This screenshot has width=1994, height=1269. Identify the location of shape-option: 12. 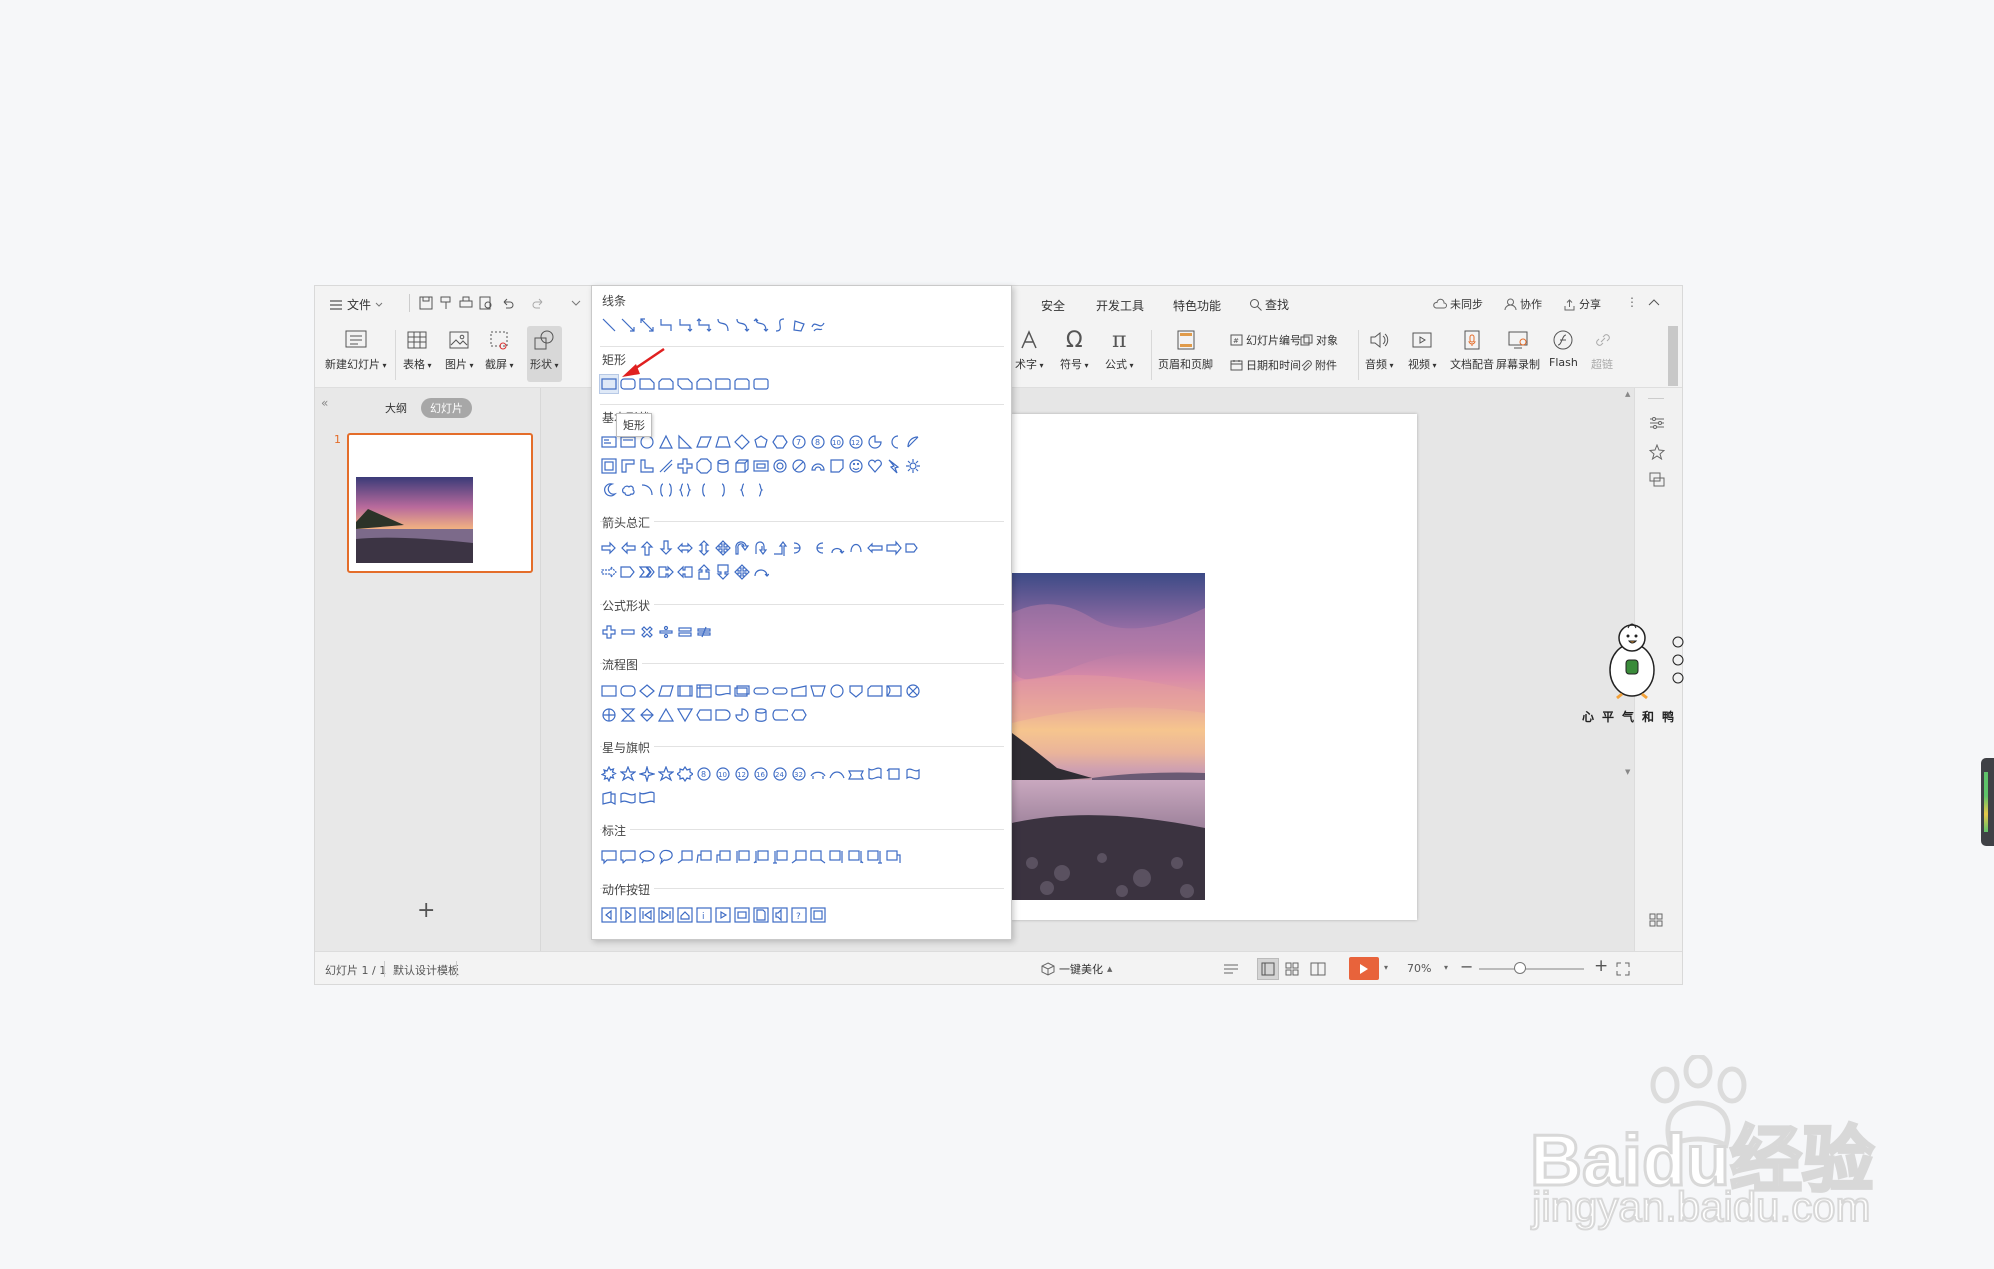
(856, 442).